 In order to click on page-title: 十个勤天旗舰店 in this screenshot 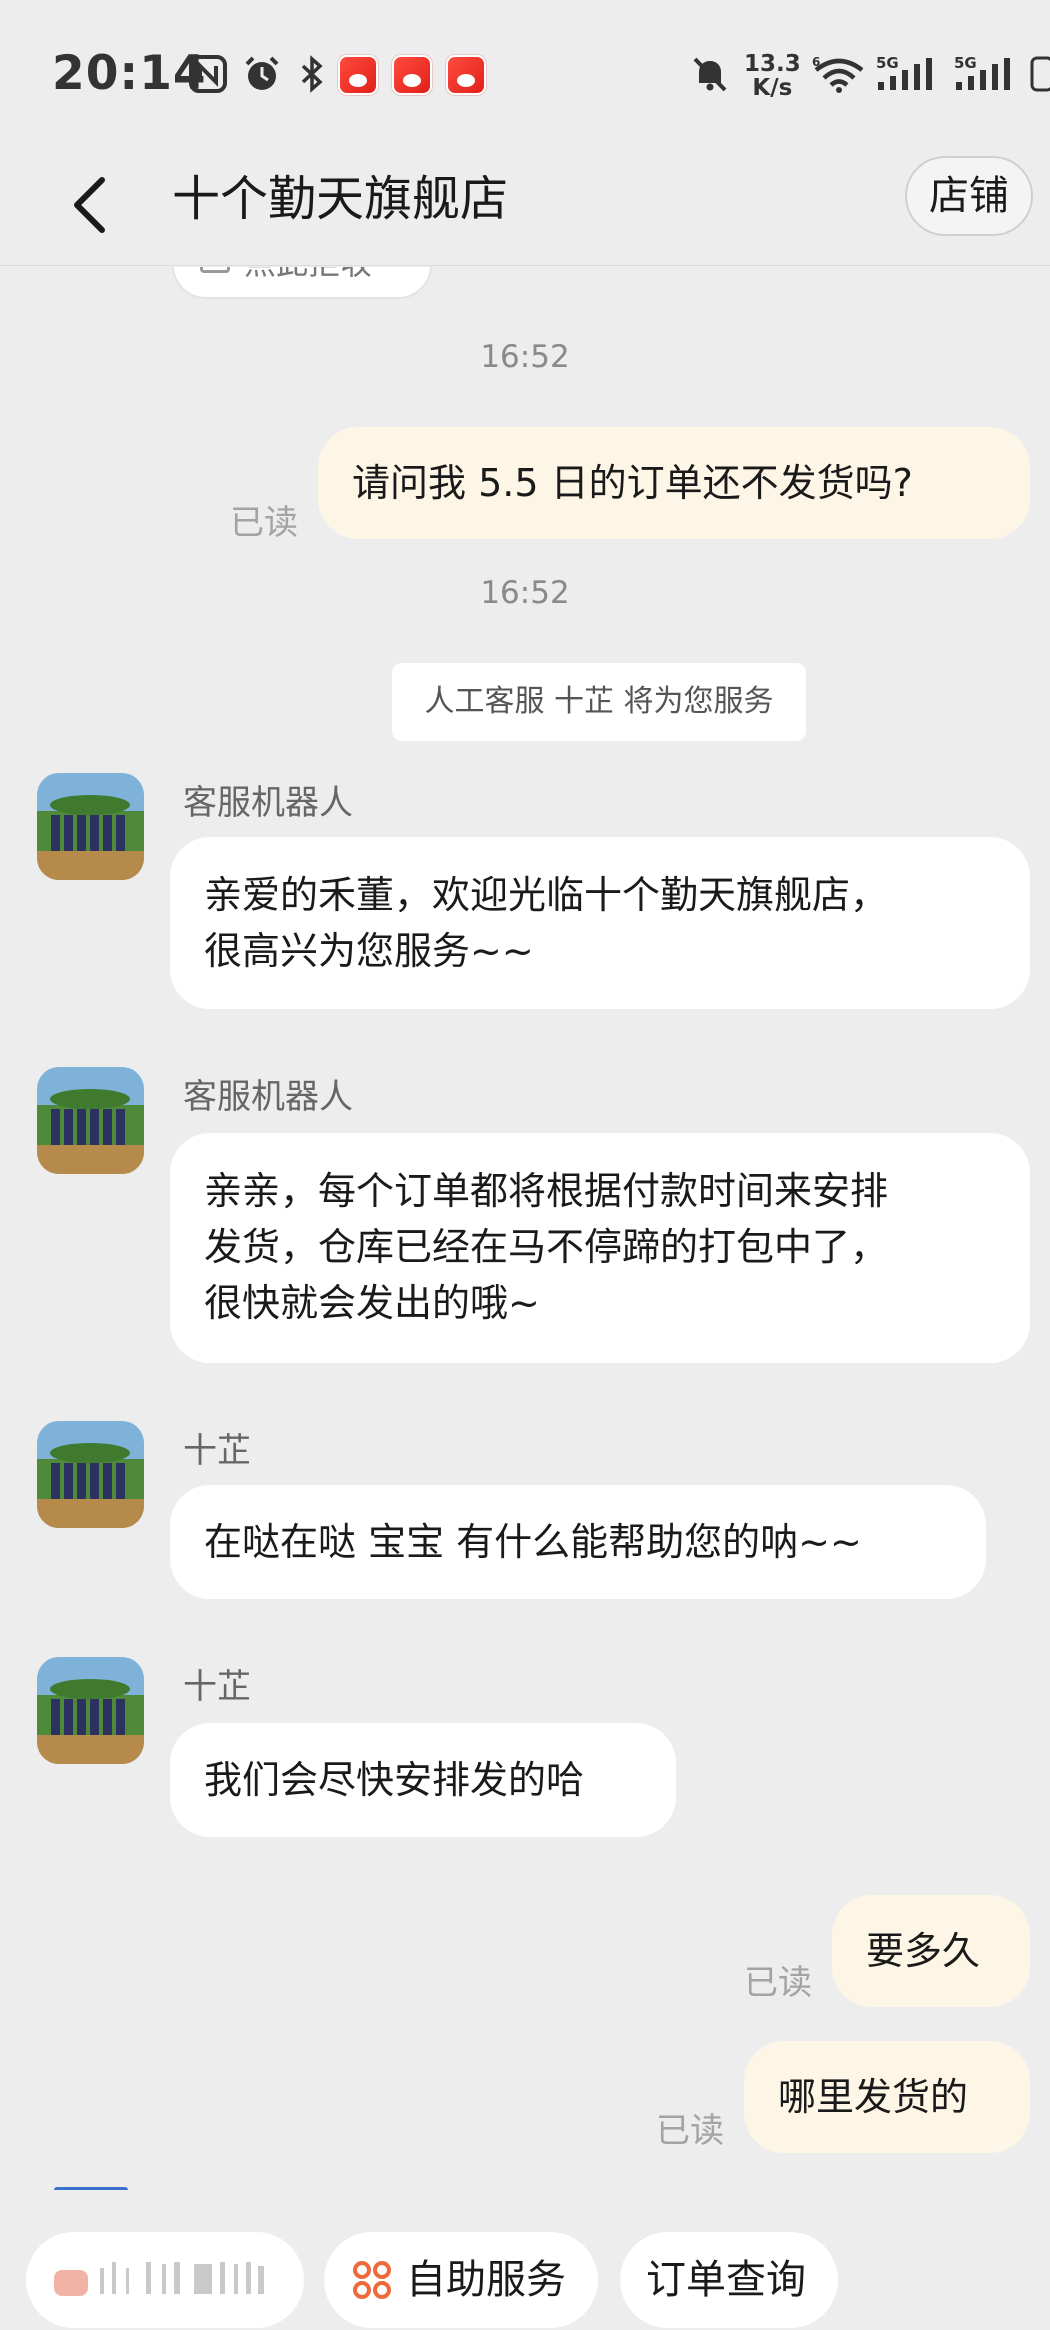, I will do `click(340, 199)`.